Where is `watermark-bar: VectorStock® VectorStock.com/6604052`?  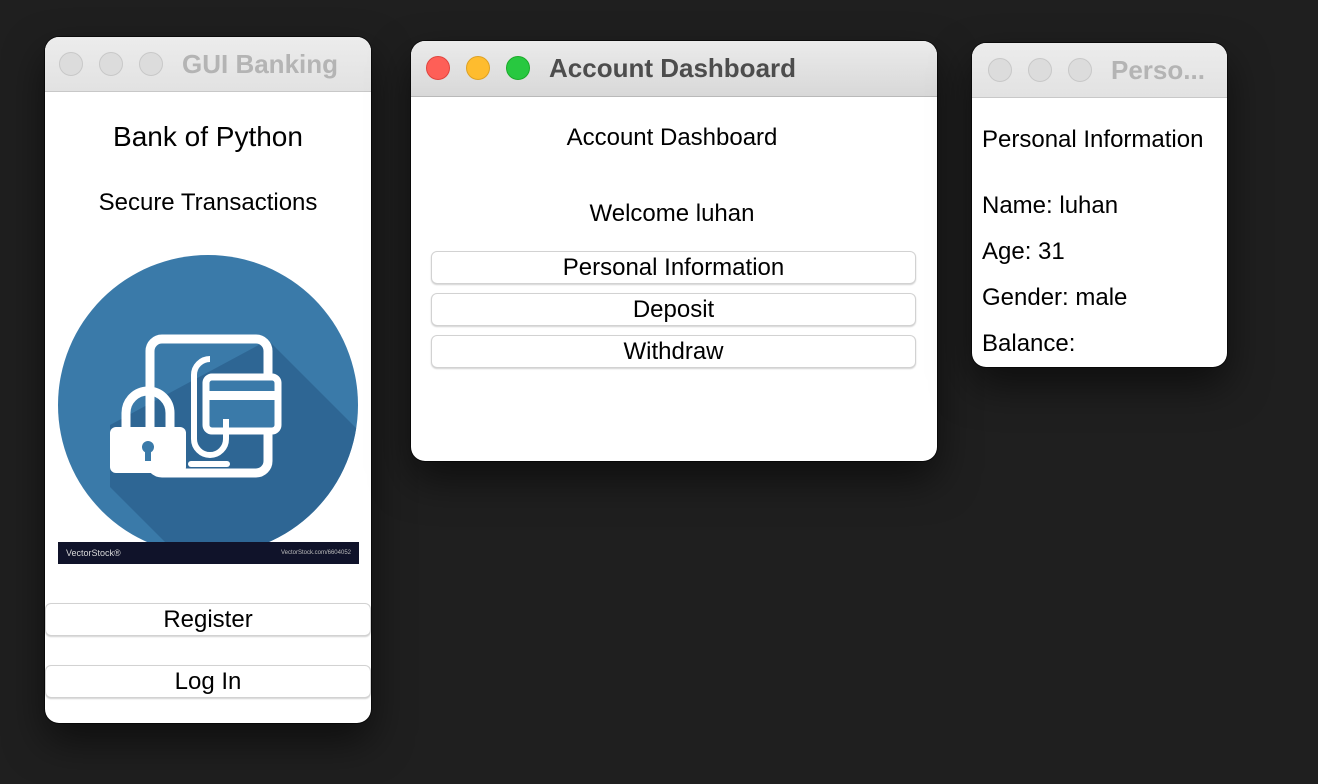 watermark-bar: VectorStock® VectorStock.com/6604052 is located at coordinates (208, 553).